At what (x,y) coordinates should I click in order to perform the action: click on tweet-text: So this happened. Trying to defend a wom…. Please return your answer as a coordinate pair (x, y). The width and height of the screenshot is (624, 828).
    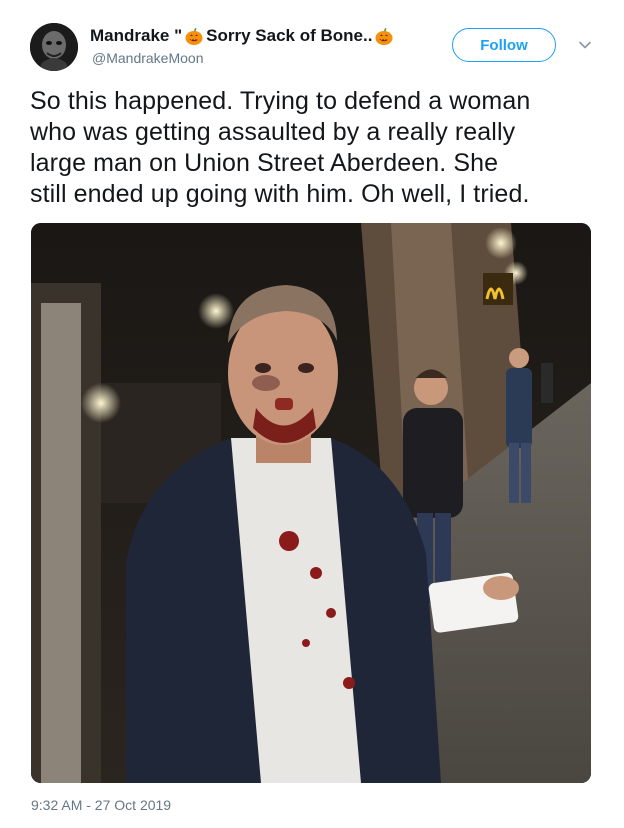
    Looking at the image, I should click on (315, 148).